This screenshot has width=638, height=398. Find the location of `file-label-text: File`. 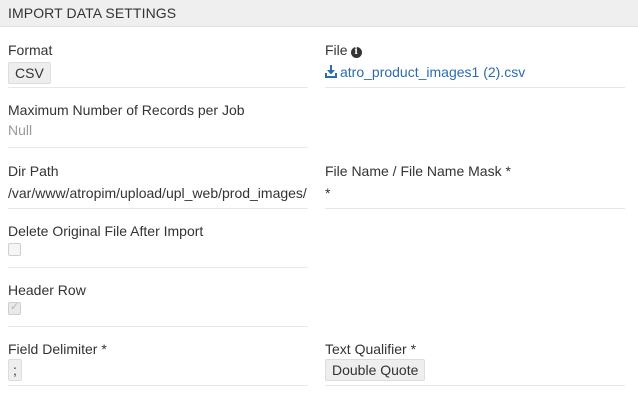

file-label-text: File is located at coordinates (336, 50).